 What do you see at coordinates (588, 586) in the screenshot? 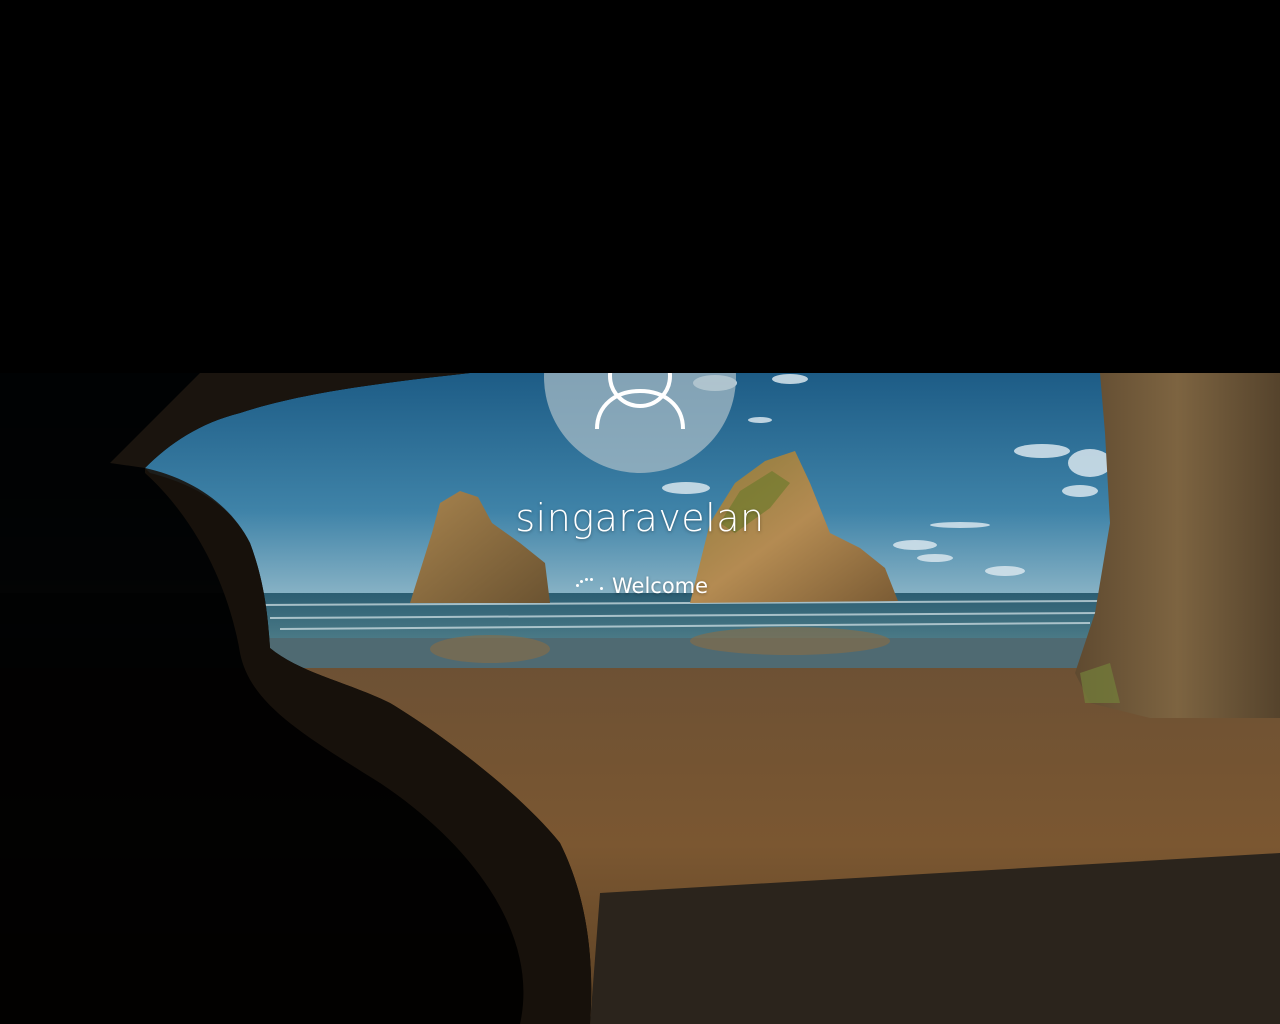
I see `loading-spinner-icon` at bounding box center [588, 586].